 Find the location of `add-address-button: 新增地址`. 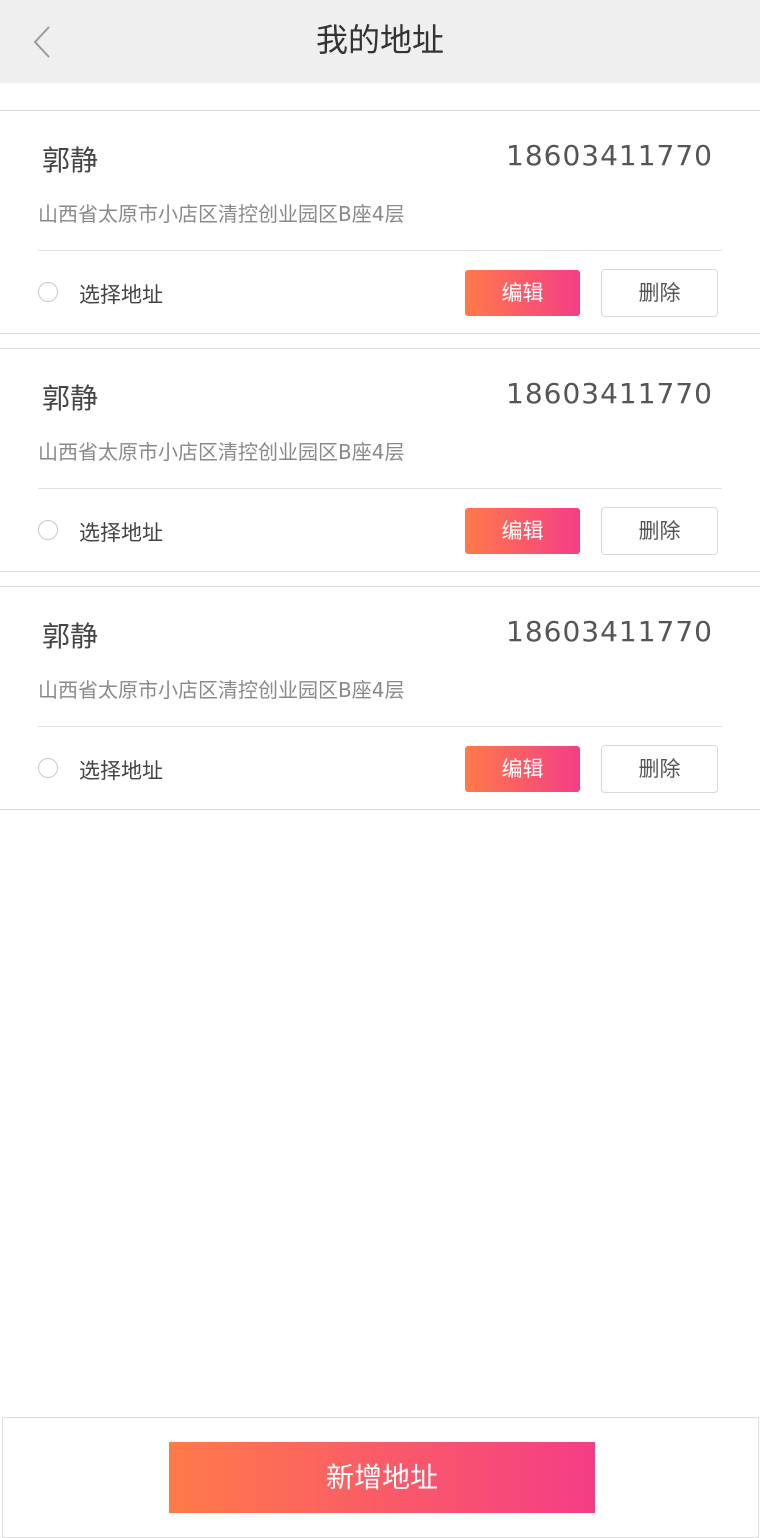

add-address-button: 新增地址 is located at coordinates (382, 1477).